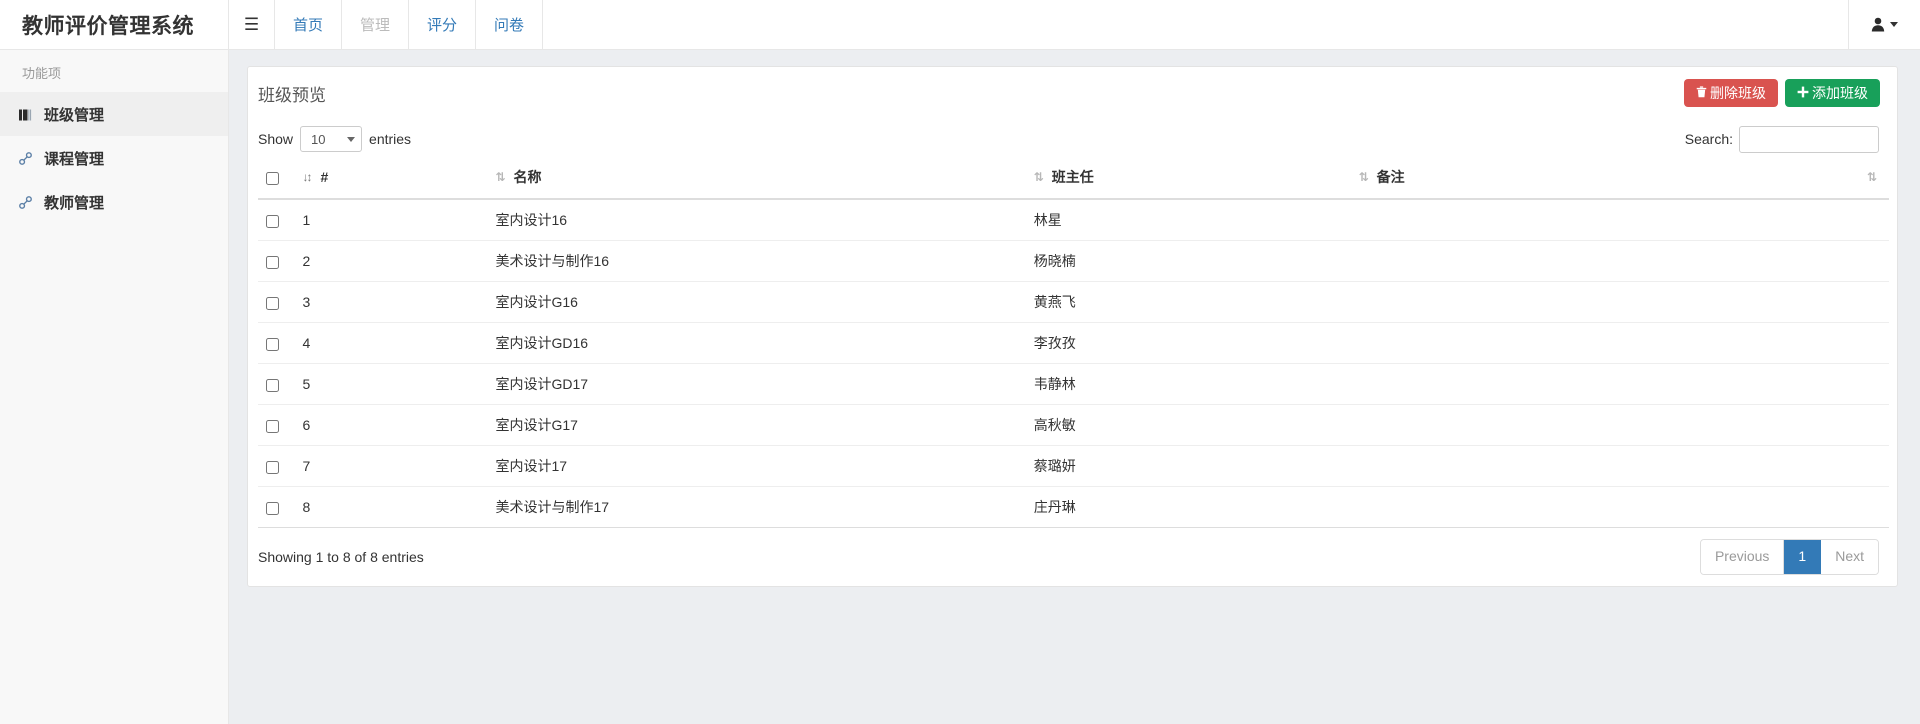 This screenshot has width=1920, height=724. I want to click on cell-teacher: 林星, so click(1188, 220).